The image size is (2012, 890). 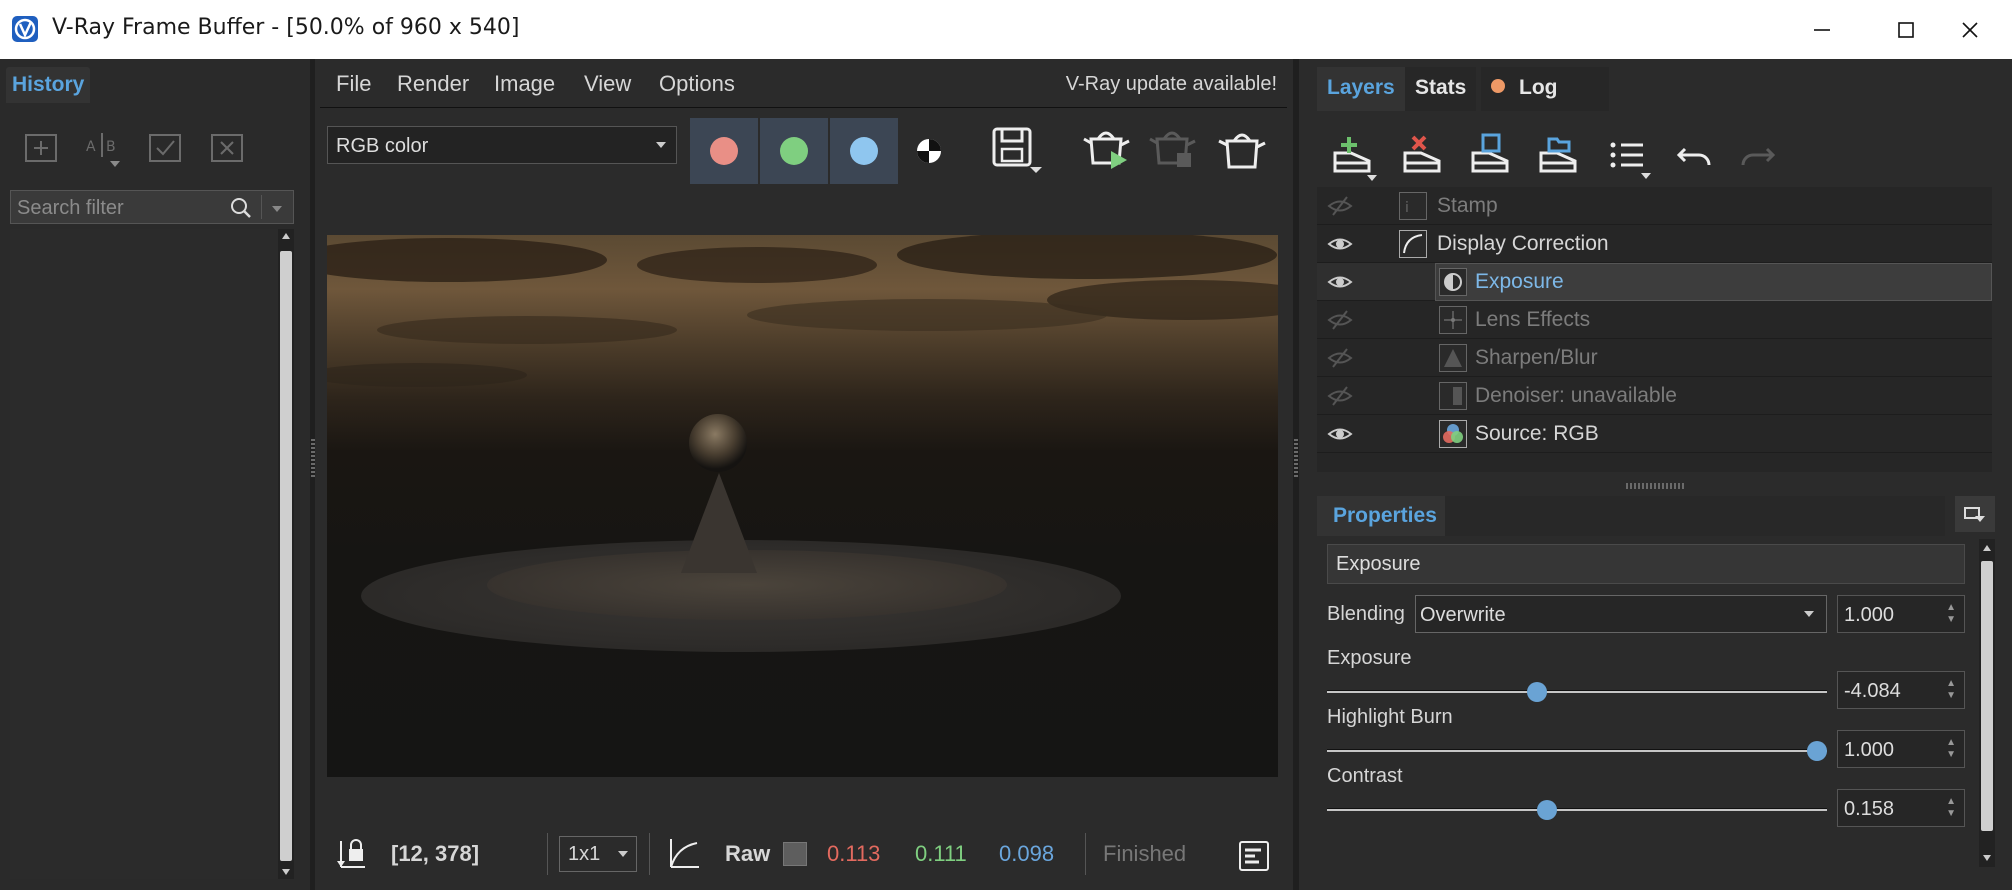 What do you see at coordinates (1869, 615) in the screenshot?
I see `blending-amount-value: 1.000` at bounding box center [1869, 615].